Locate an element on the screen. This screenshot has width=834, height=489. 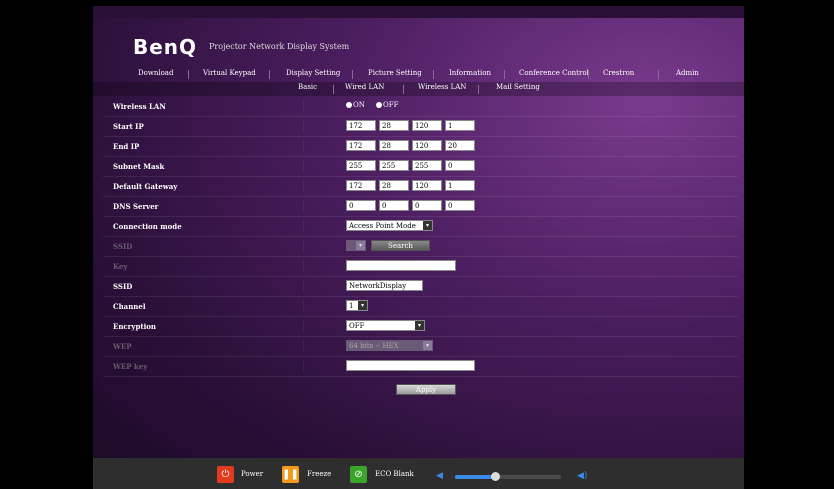
connection-mode-label: Connection mode is located at coordinates (147, 226).